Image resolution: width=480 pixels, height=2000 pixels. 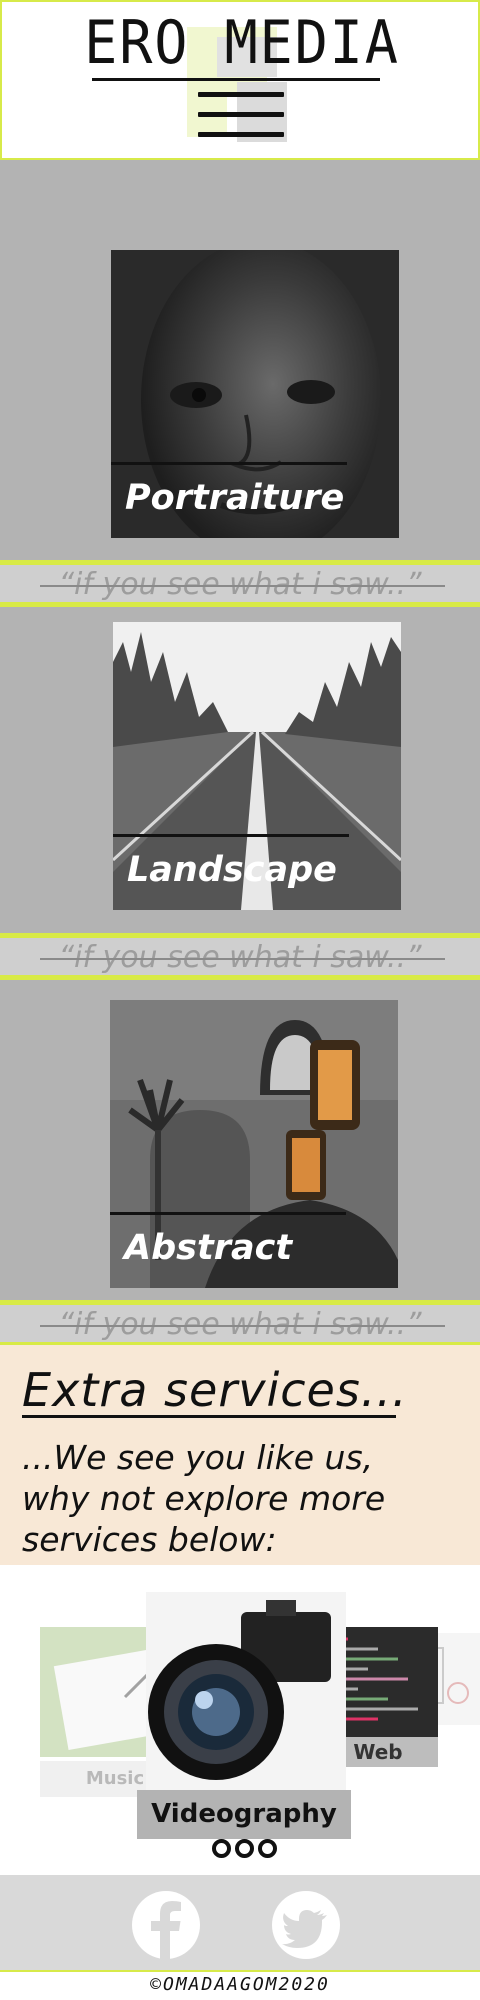 I want to click on card-title: Abstract, so click(x=208, y=1248).